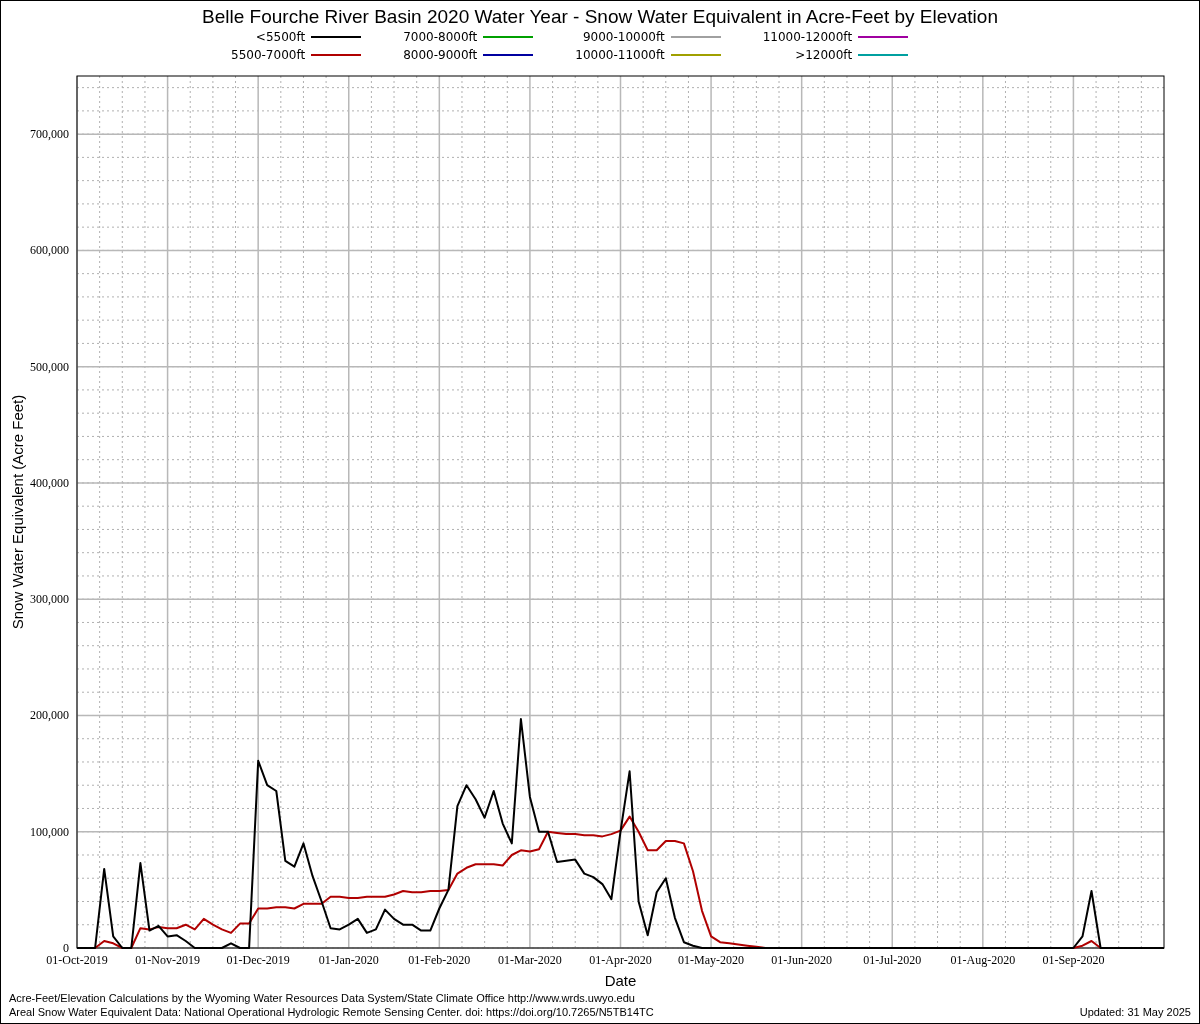  What do you see at coordinates (49, 599) in the screenshot?
I see `y-tick-label: 300,000` at bounding box center [49, 599].